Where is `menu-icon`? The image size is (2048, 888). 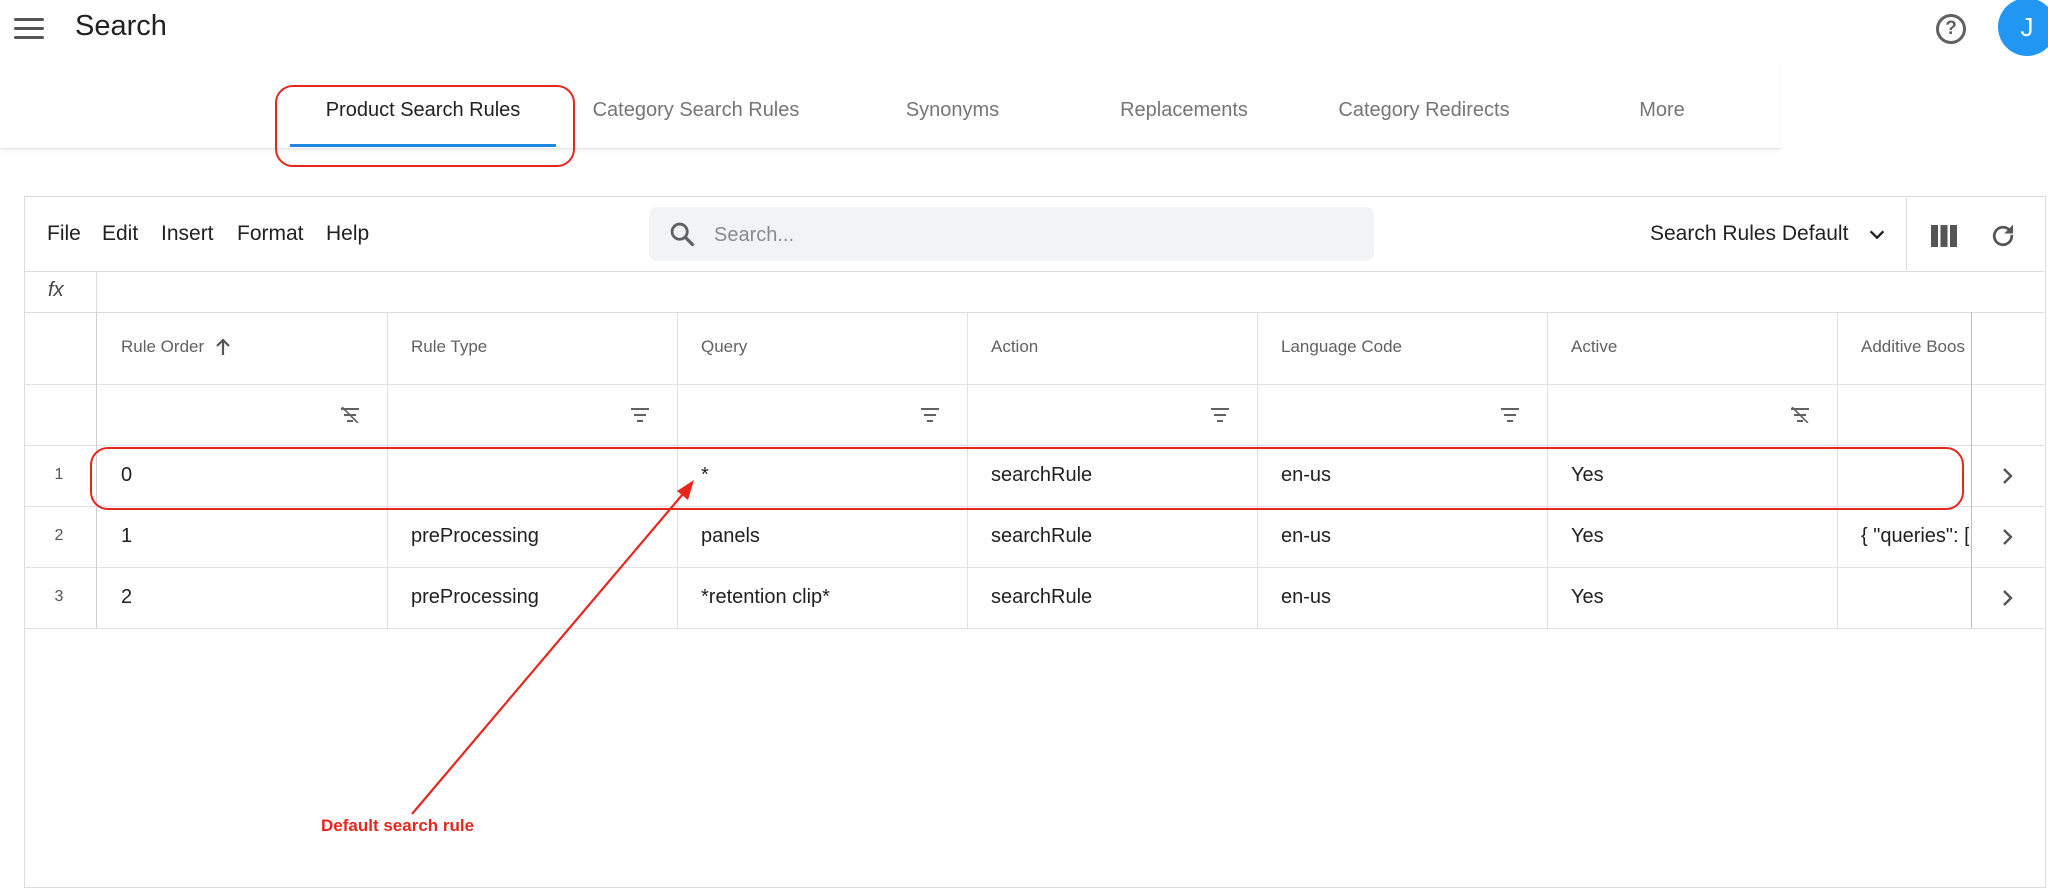 menu-icon is located at coordinates (29, 30).